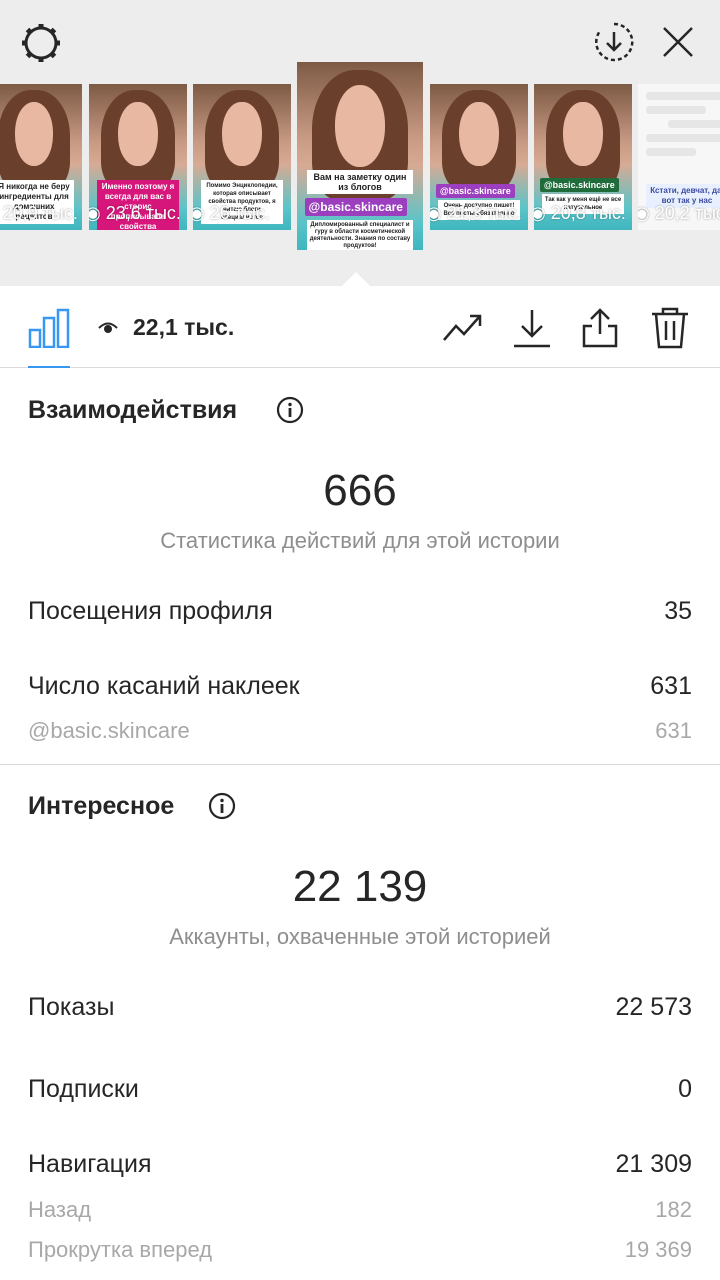  What do you see at coordinates (678, 42) in the screenshot?
I see `close-icon` at bounding box center [678, 42].